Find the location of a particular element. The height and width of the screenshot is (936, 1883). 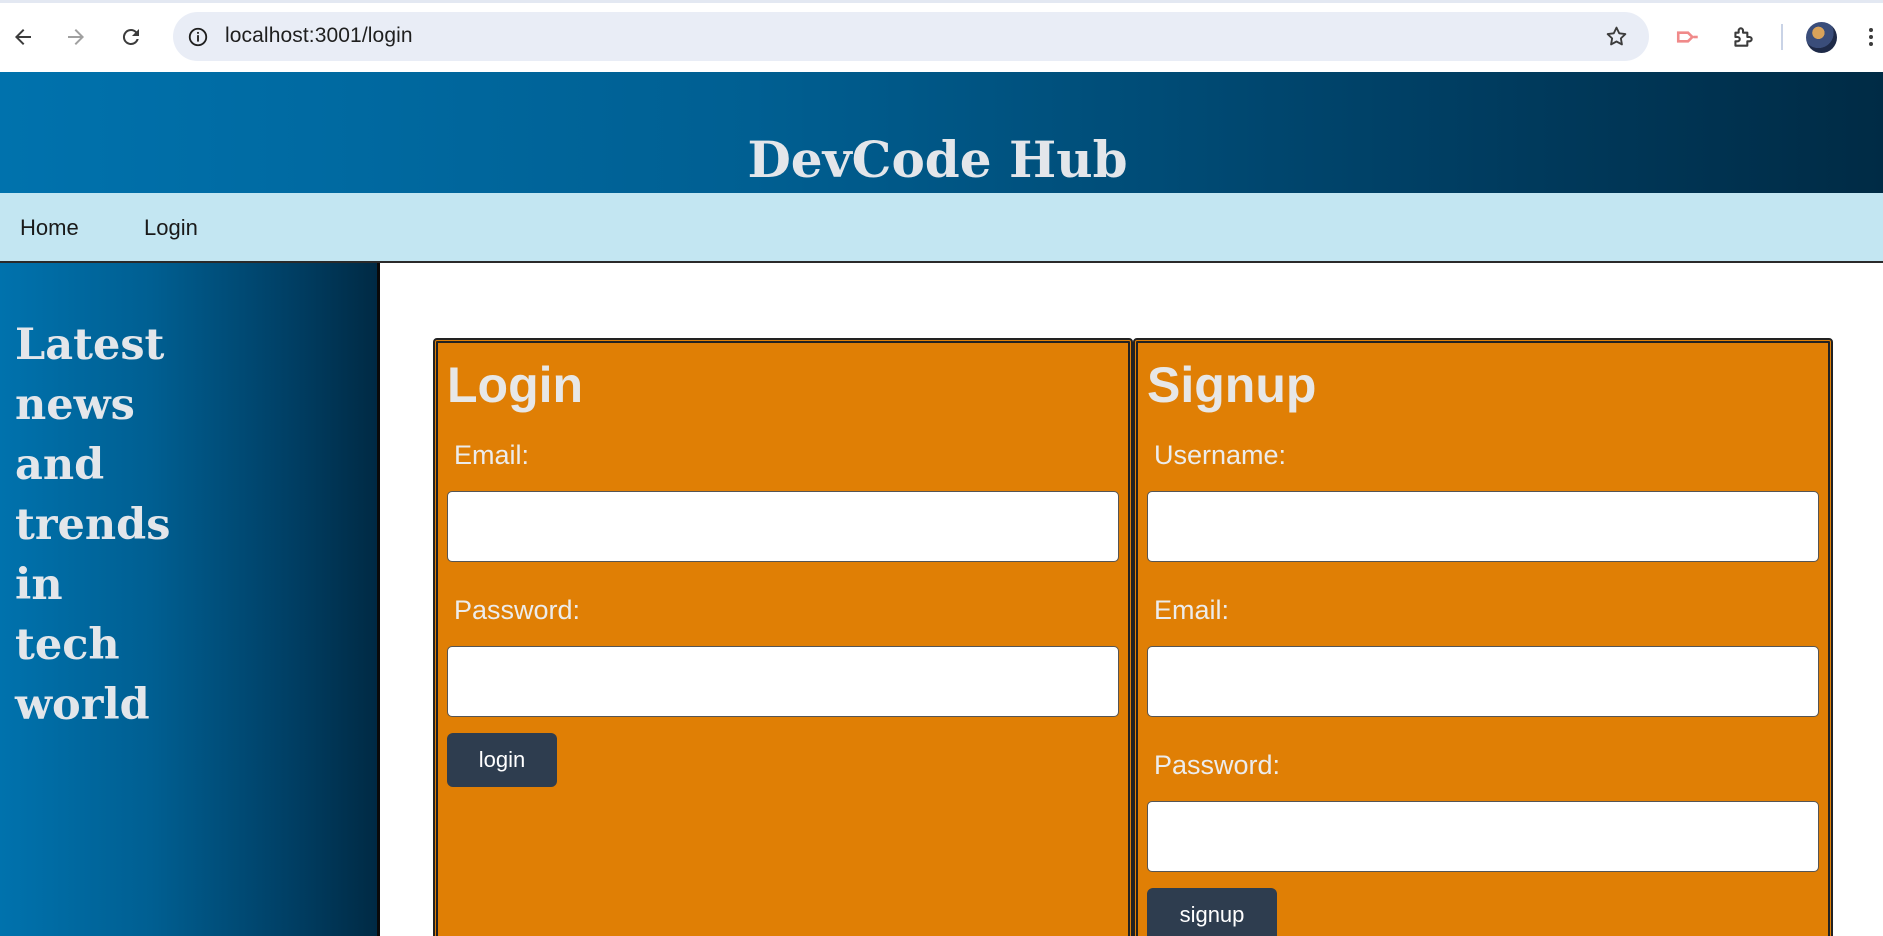

signup-password-input is located at coordinates (1483, 836).